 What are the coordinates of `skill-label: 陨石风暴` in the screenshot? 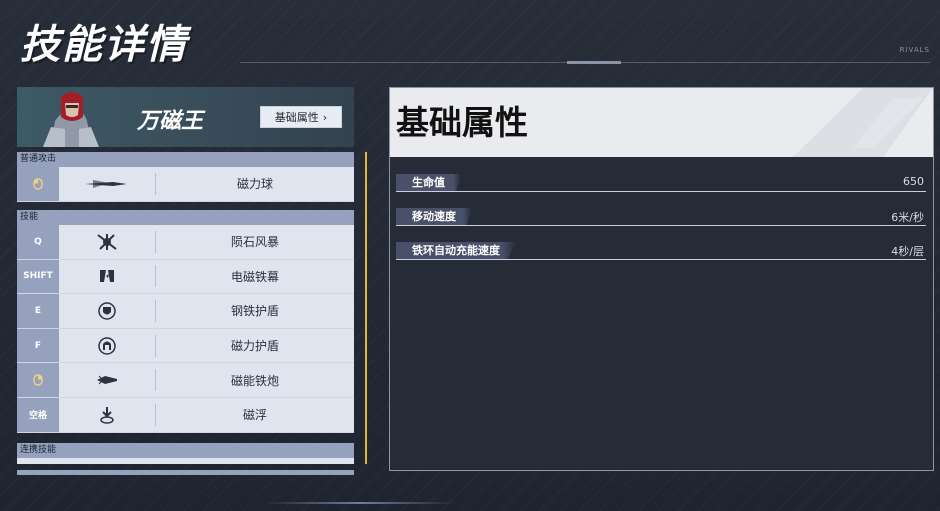 It's located at (254, 242).